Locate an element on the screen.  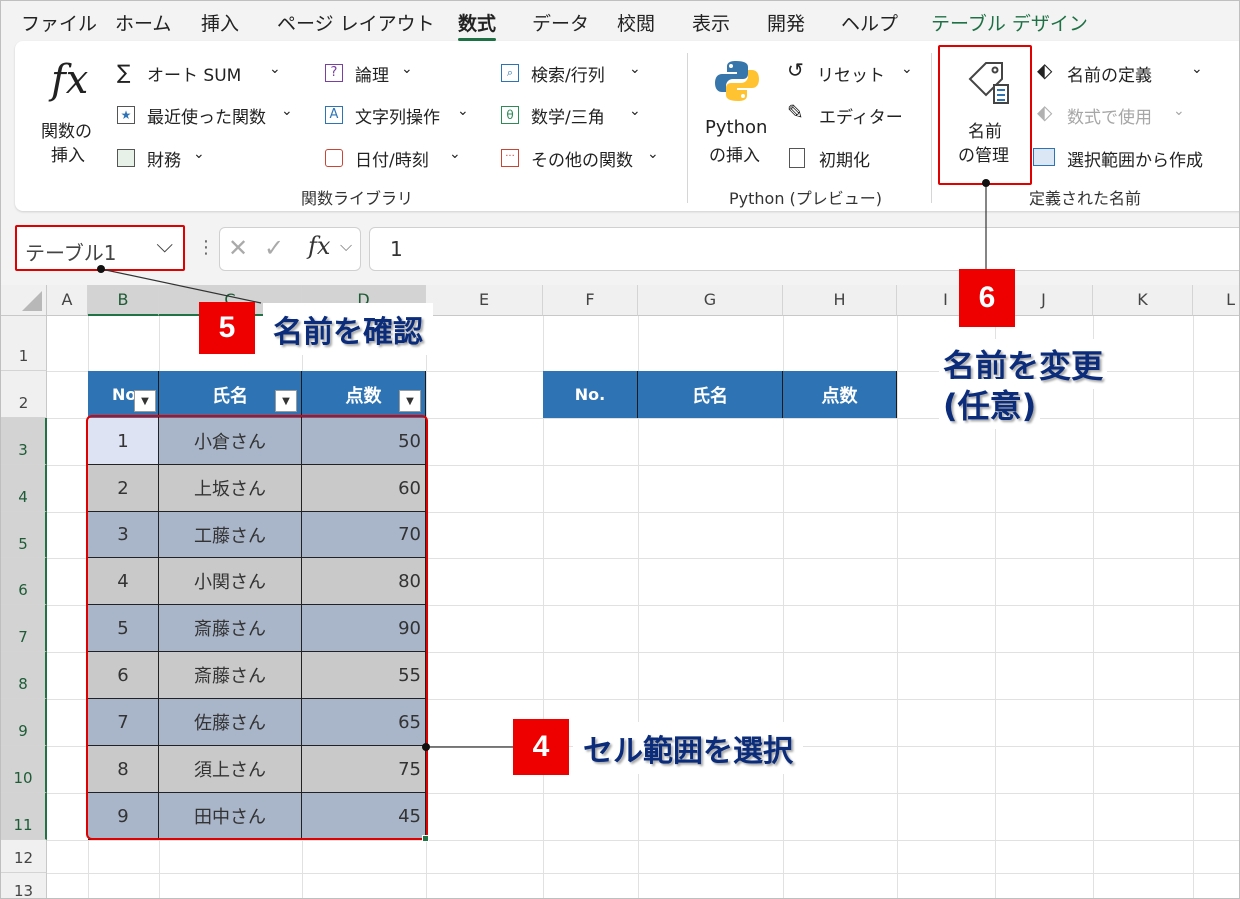
callout-4-badge: 4 is located at coordinates (541, 747).